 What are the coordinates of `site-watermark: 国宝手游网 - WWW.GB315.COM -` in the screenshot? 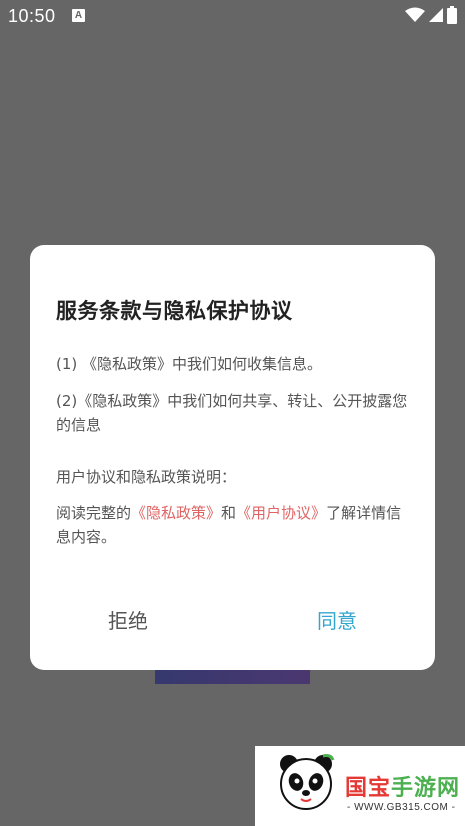 It's located at (360, 786).